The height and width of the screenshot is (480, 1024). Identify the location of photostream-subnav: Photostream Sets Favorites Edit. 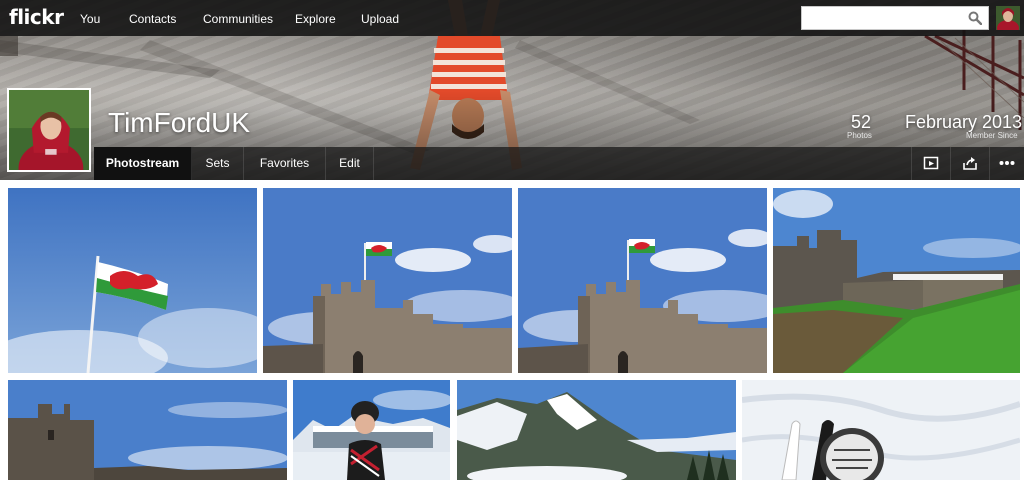
(559, 163).